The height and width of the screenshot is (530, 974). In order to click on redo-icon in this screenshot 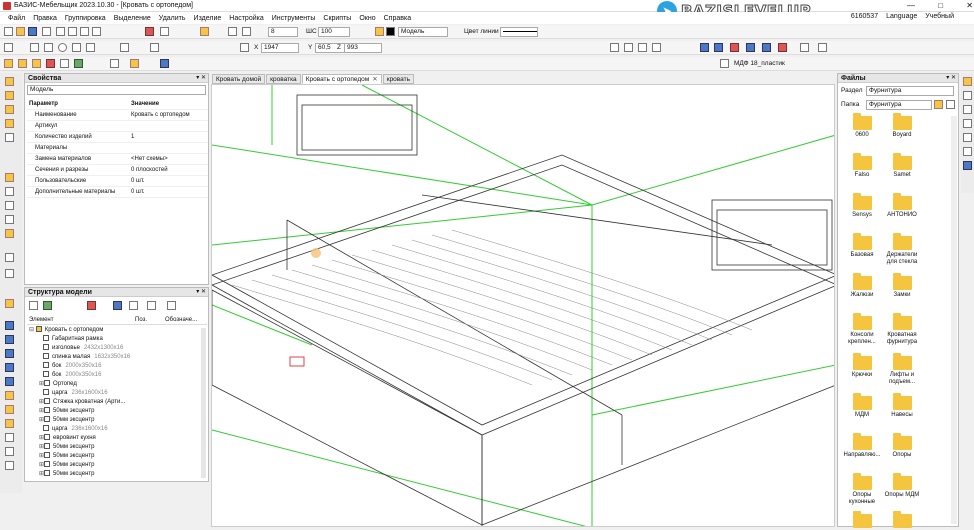, I will do `click(96, 31)`.